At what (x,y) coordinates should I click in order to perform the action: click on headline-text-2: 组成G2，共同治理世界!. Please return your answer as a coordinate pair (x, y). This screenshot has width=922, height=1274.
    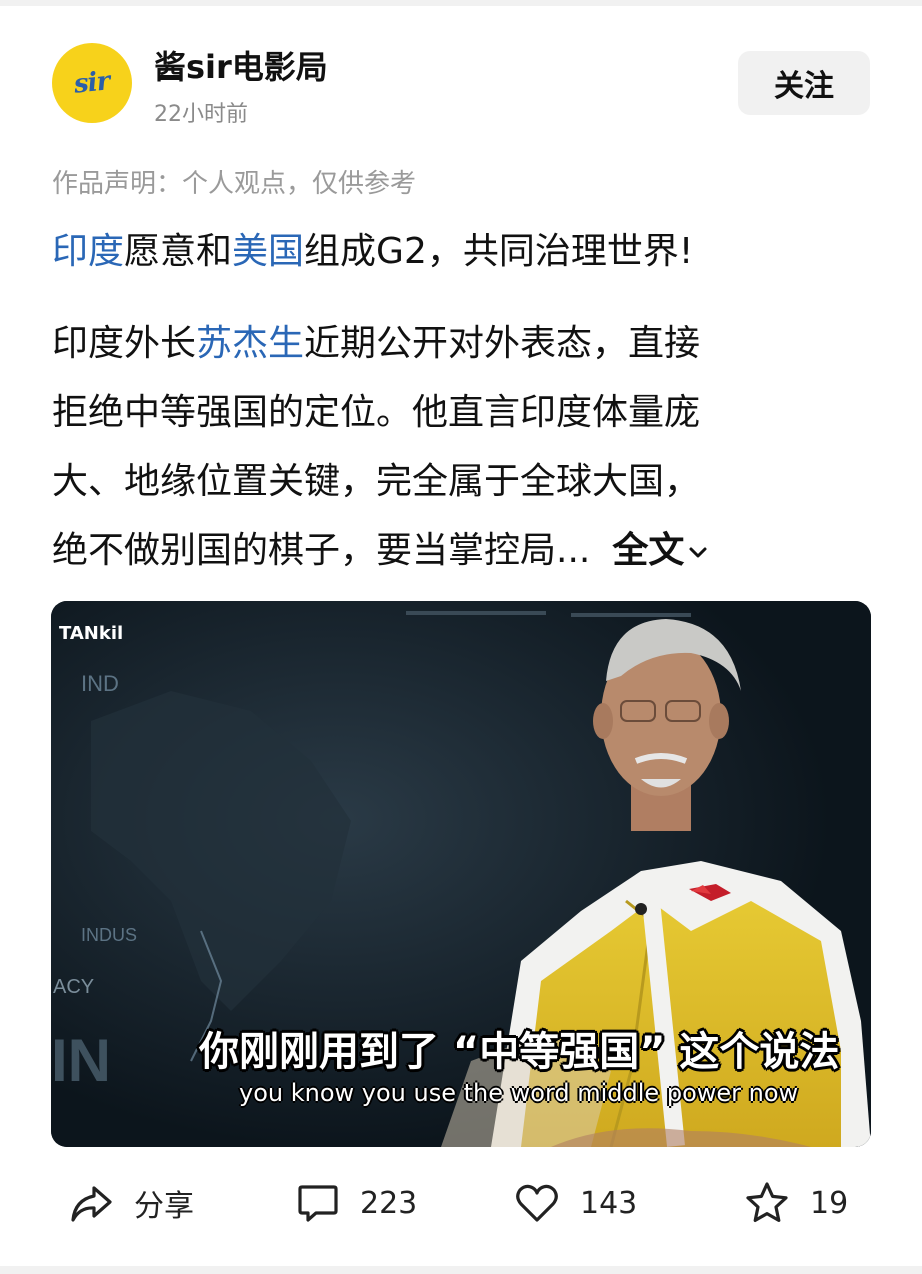
    Looking at the image, I should click on (499, 251).